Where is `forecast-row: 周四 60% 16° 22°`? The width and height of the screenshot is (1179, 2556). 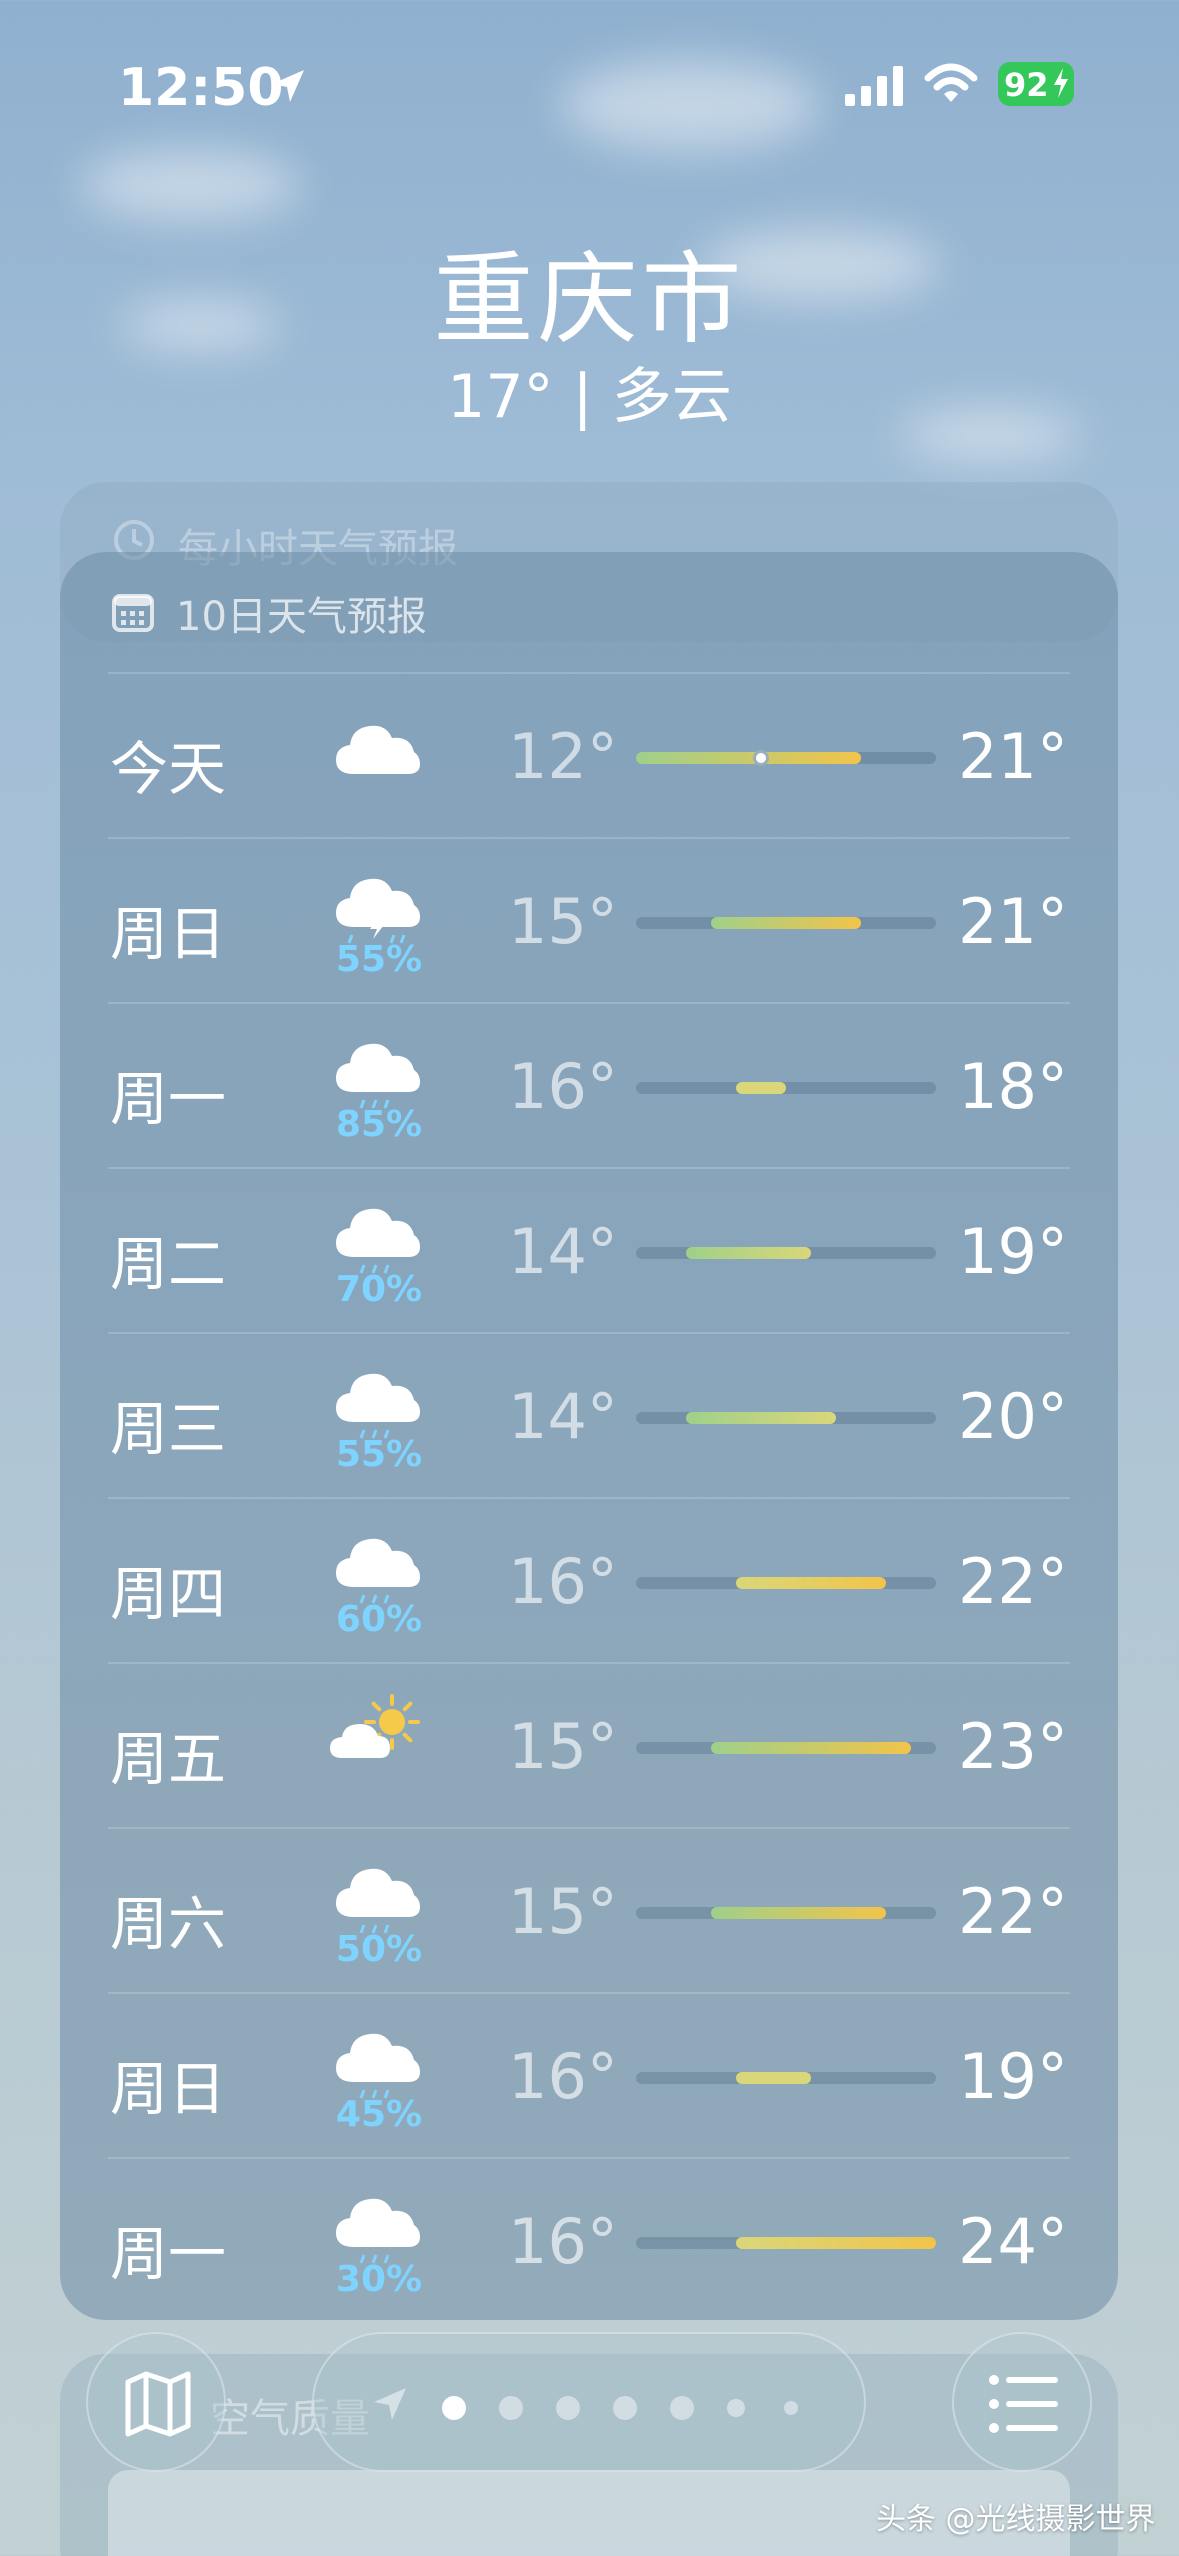
forecast-row: 周四 60% 16° 22° is located at coordinates (589, 1579).